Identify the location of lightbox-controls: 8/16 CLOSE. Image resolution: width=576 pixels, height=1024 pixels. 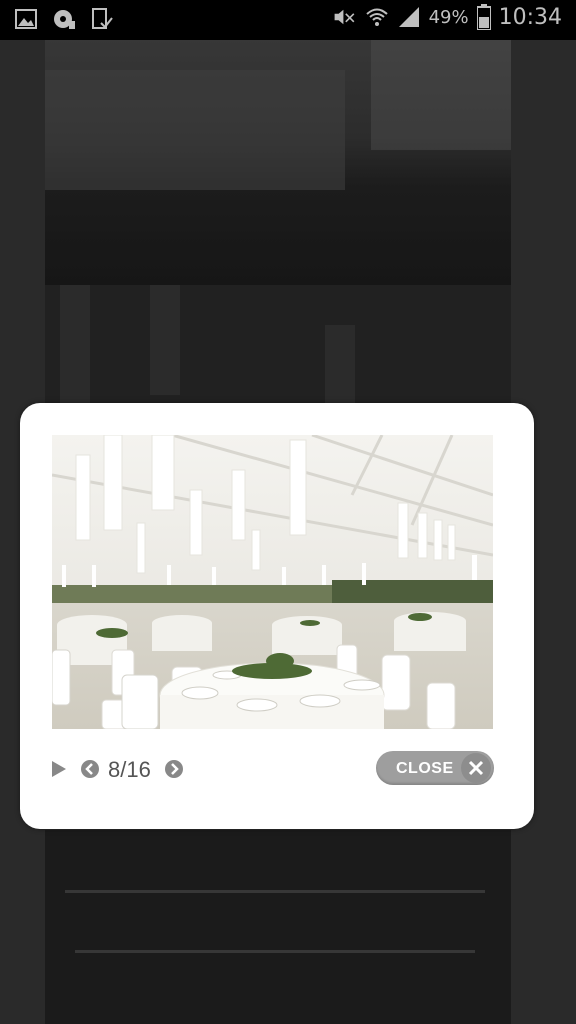
(273, 769).